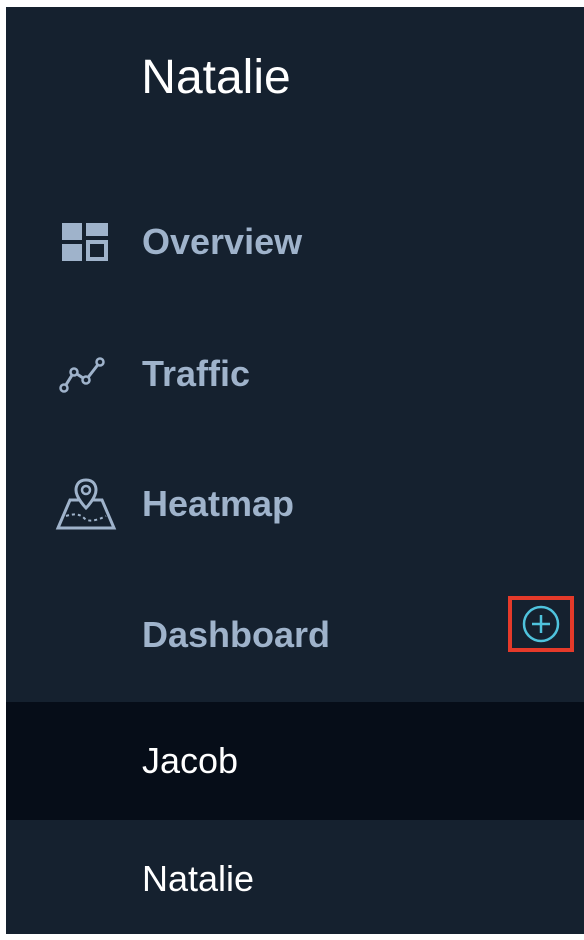 The height and width of the screenshot is (940, 584). I want to click on sidebar-item-dashboard: Dashboard, so click(295, 635).